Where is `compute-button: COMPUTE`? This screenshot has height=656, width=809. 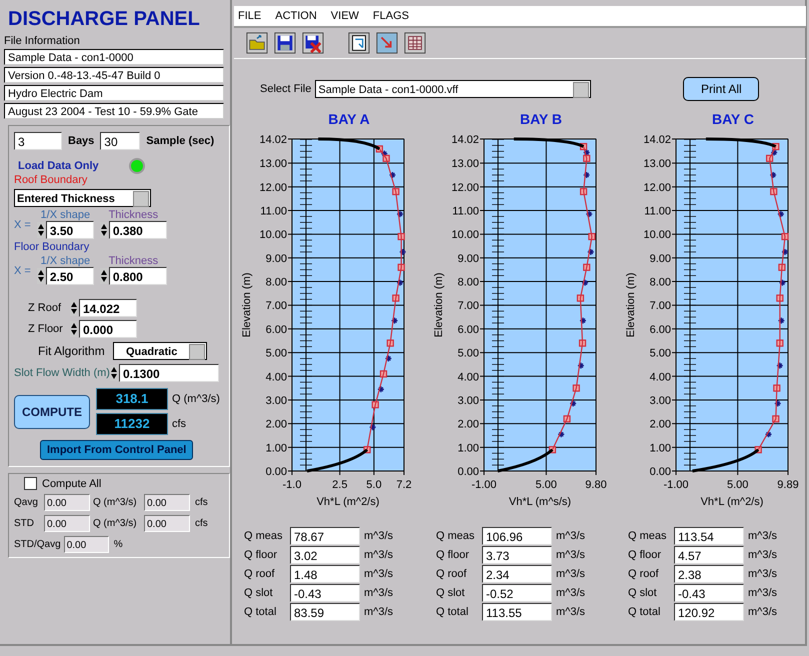 compute-button: COMPUTE is located at coordinates (52, 411).